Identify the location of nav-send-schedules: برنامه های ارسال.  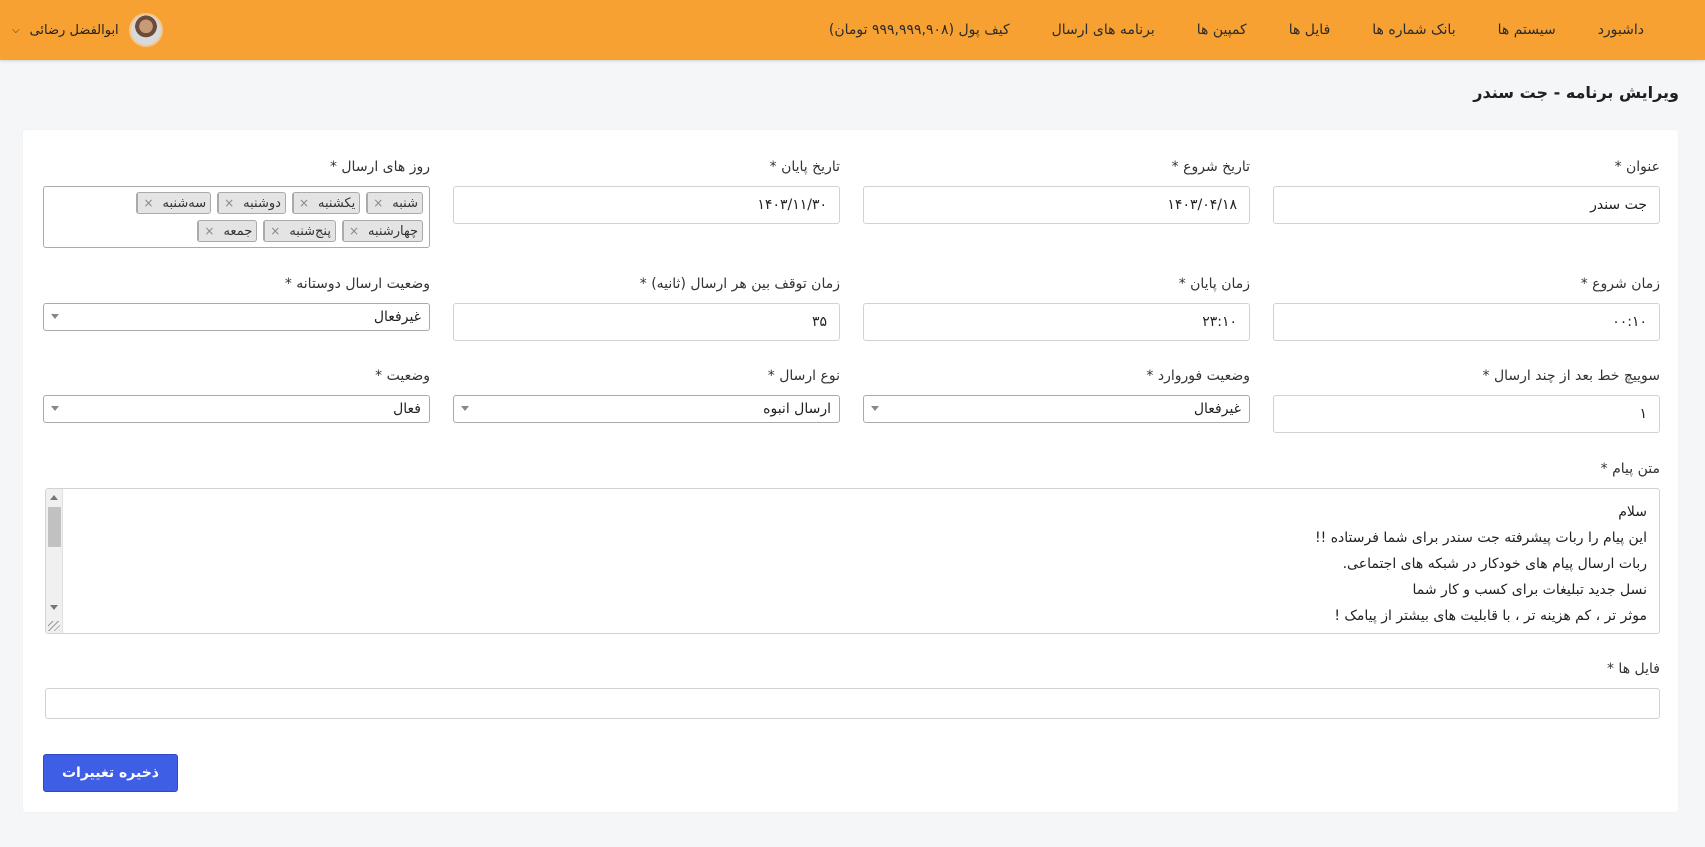
(1103, 30).